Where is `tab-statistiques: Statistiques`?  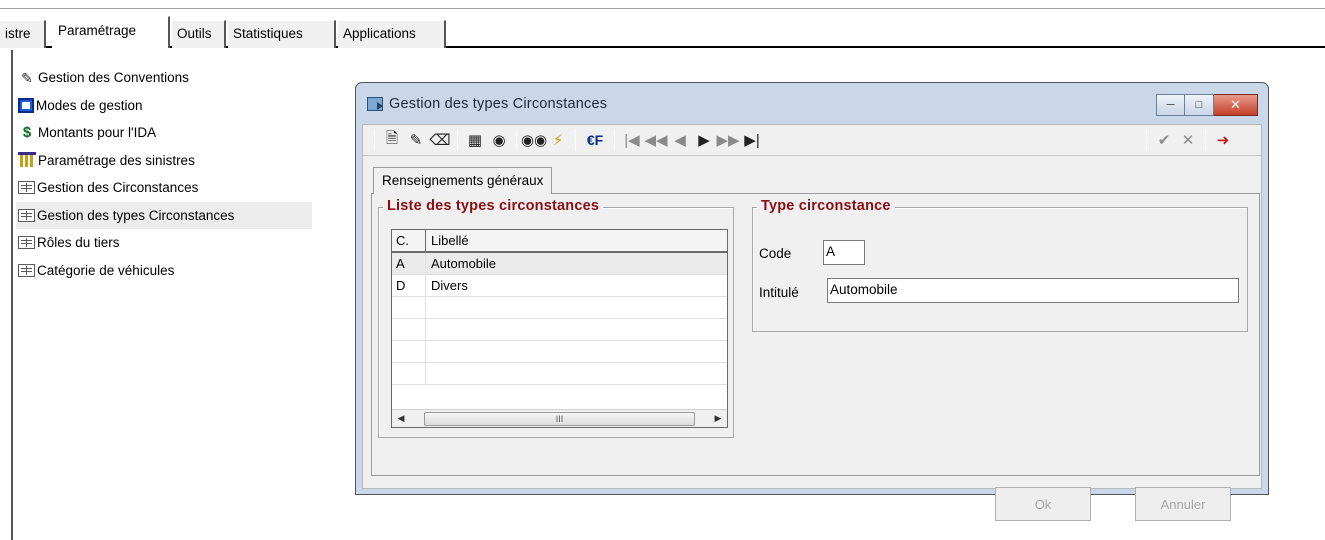 tab-statistiques: Statistiques is located at coordinates (282, 34).